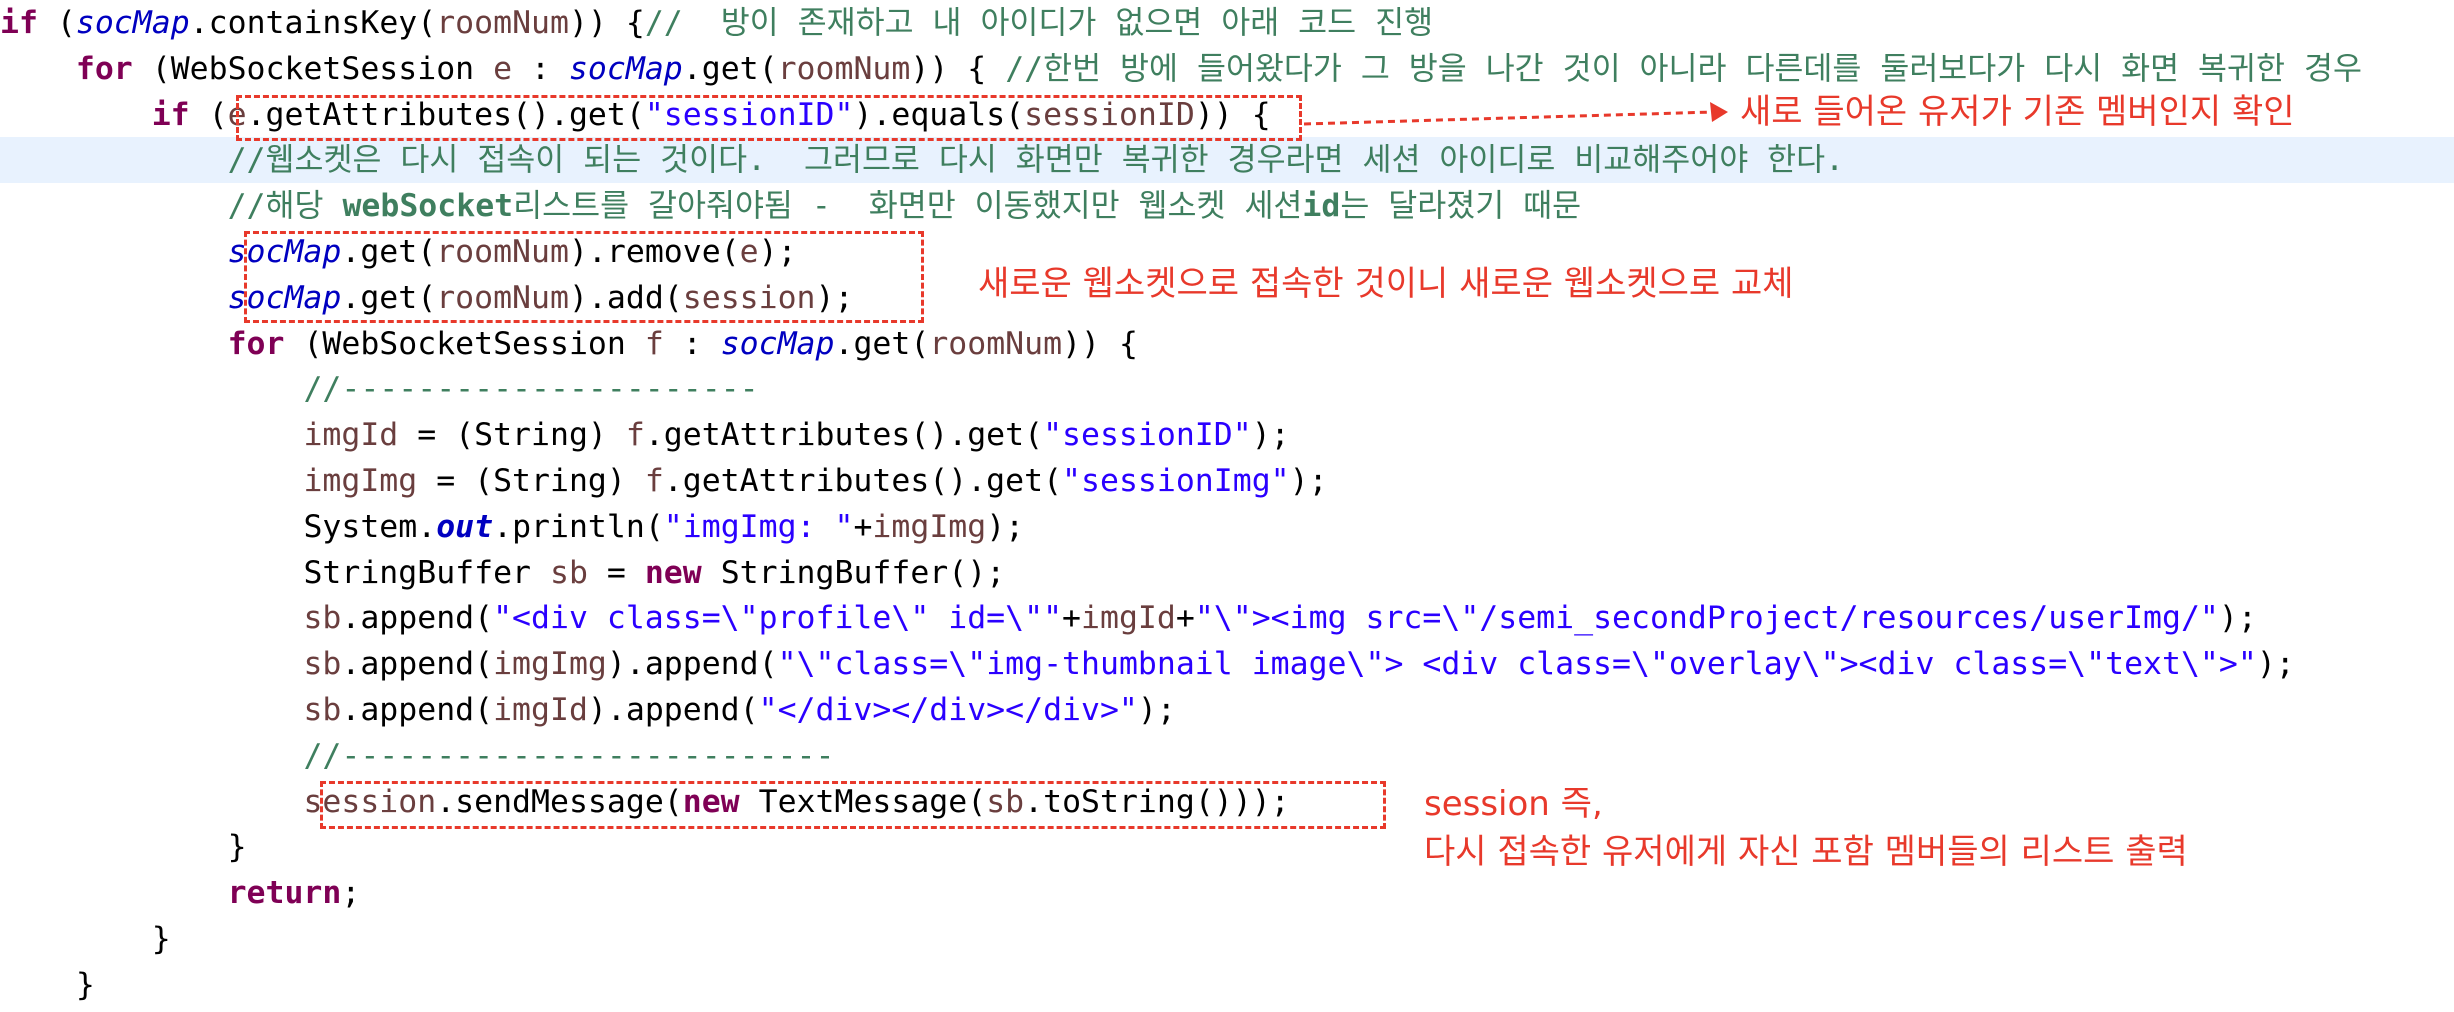 The width and height of the screenshot is (2454, 1012). Describe the element at coordinates (2017, 112) in the screenshot. I see `annotation-member-check: 새로 들어온 유저가 기존 멤버인지 확인` at that location.